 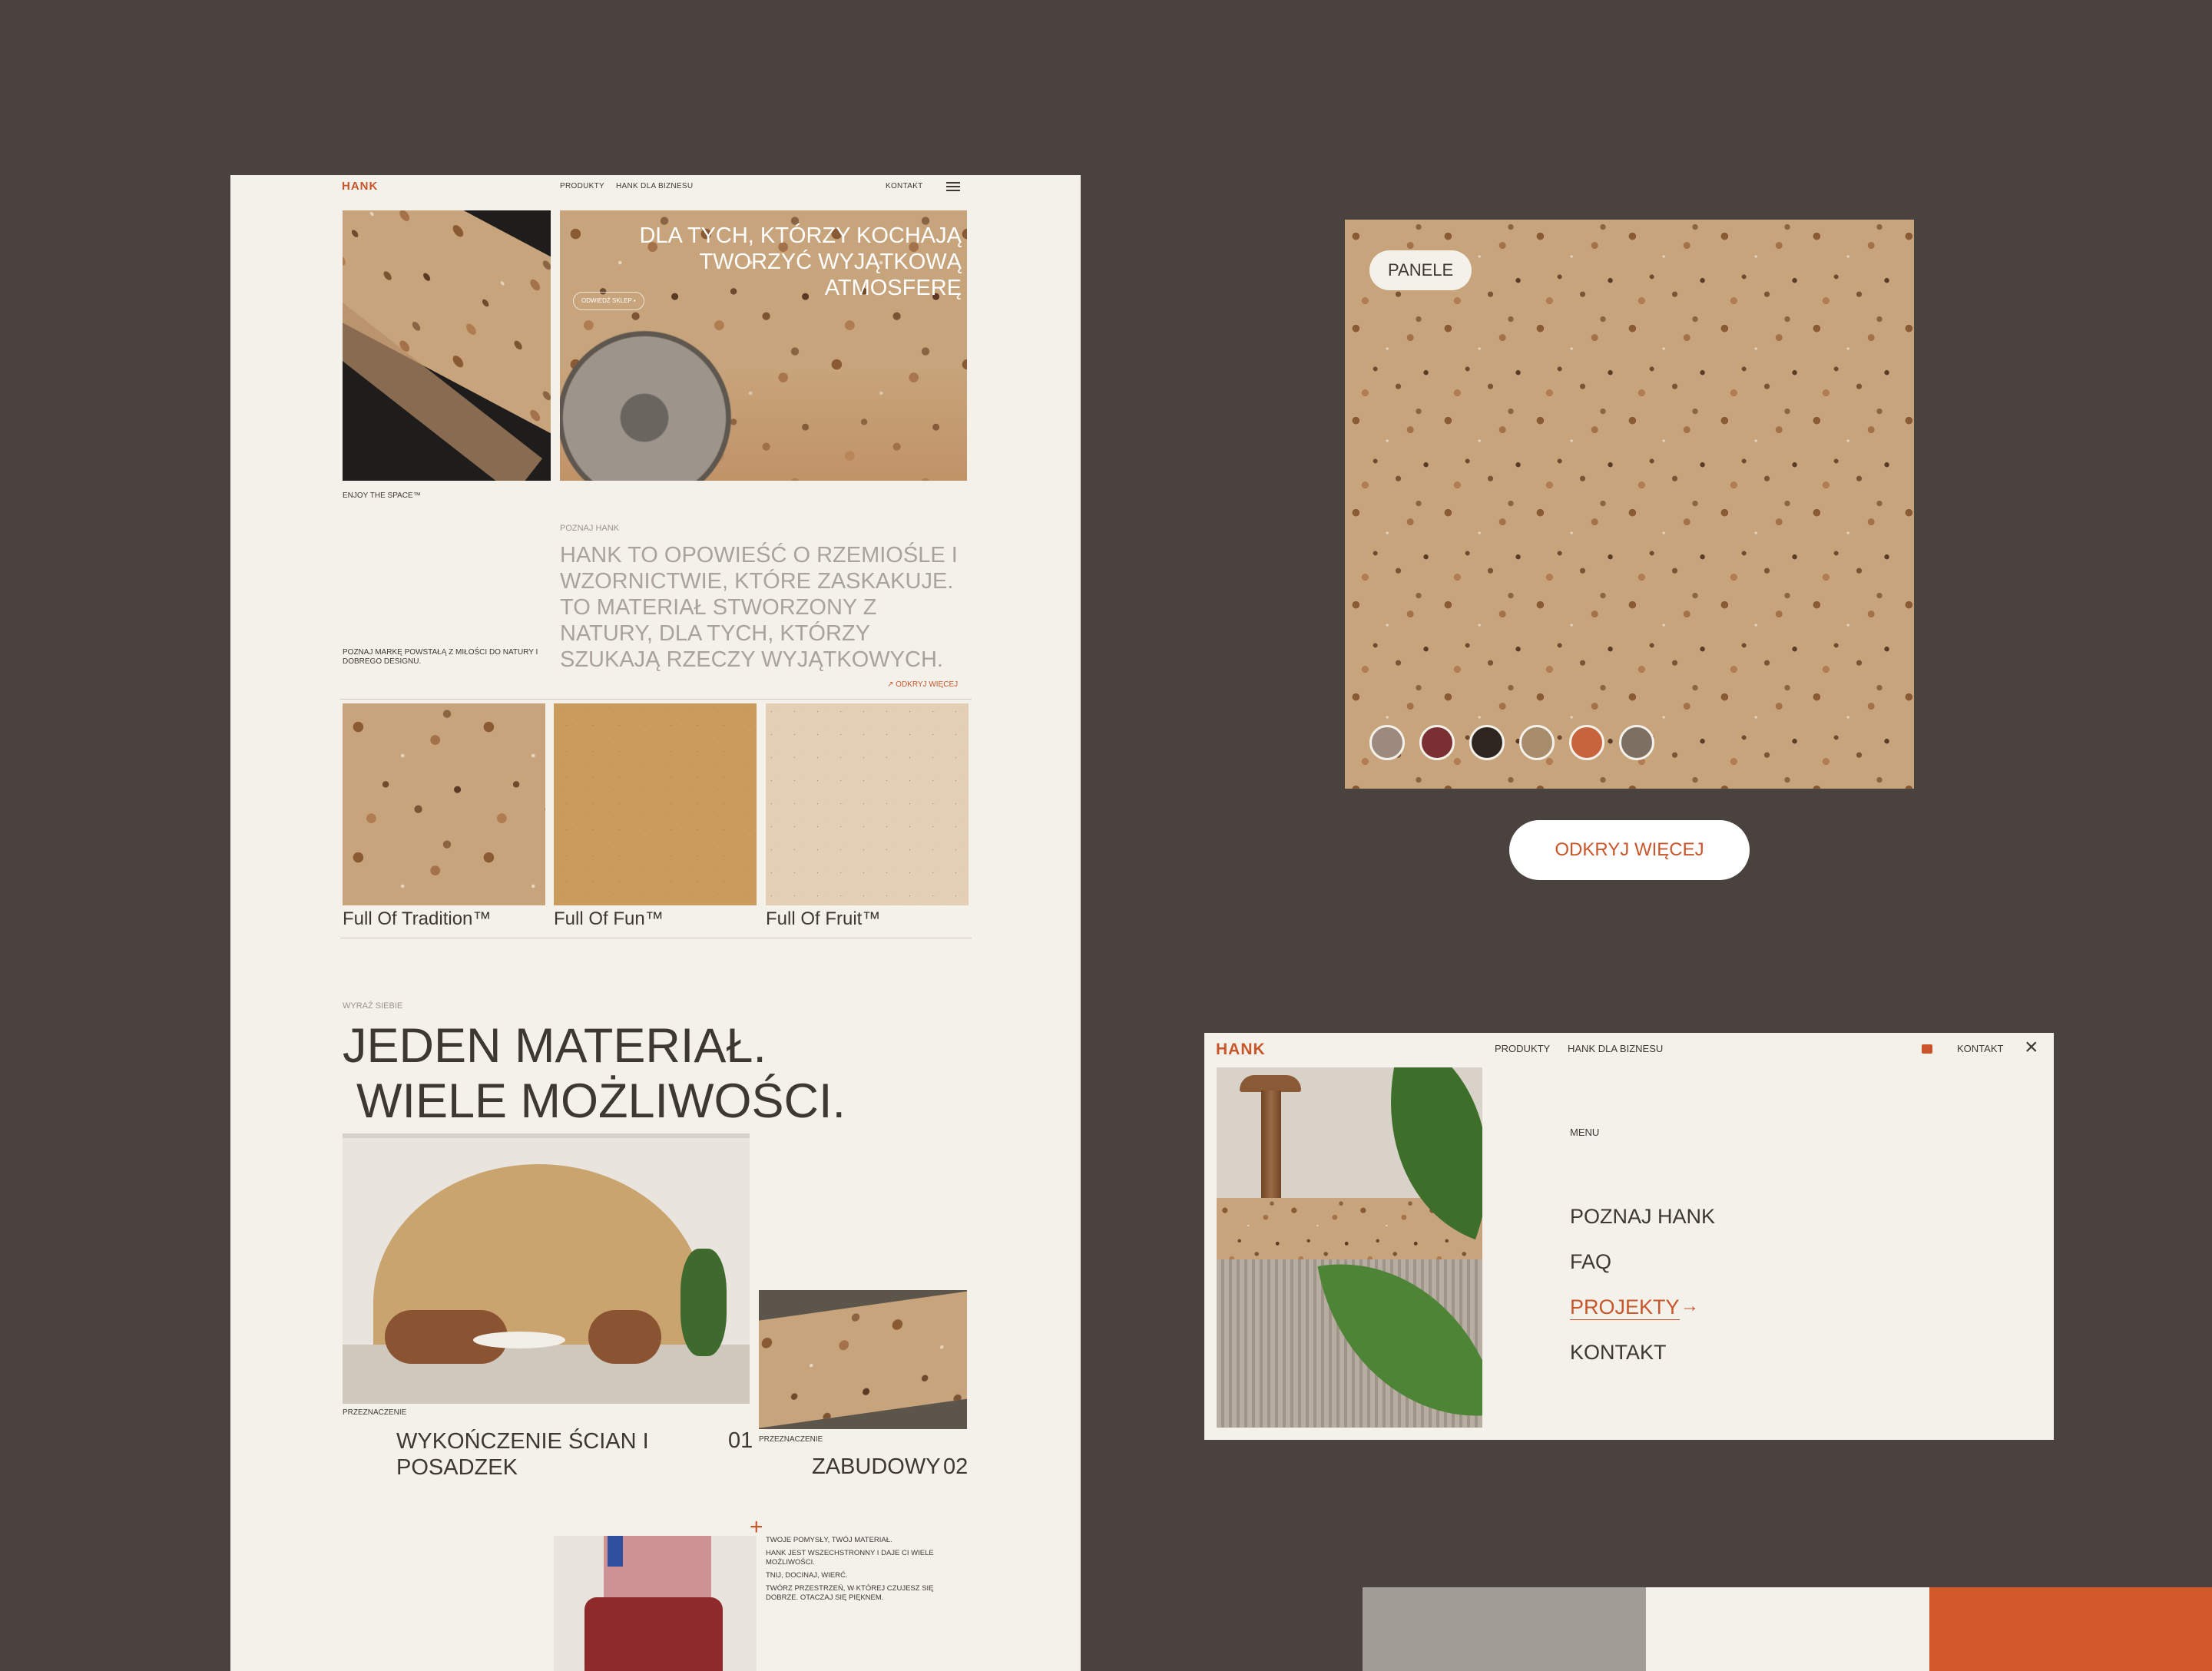 I want to click on divider, so click(x=656, y=699).